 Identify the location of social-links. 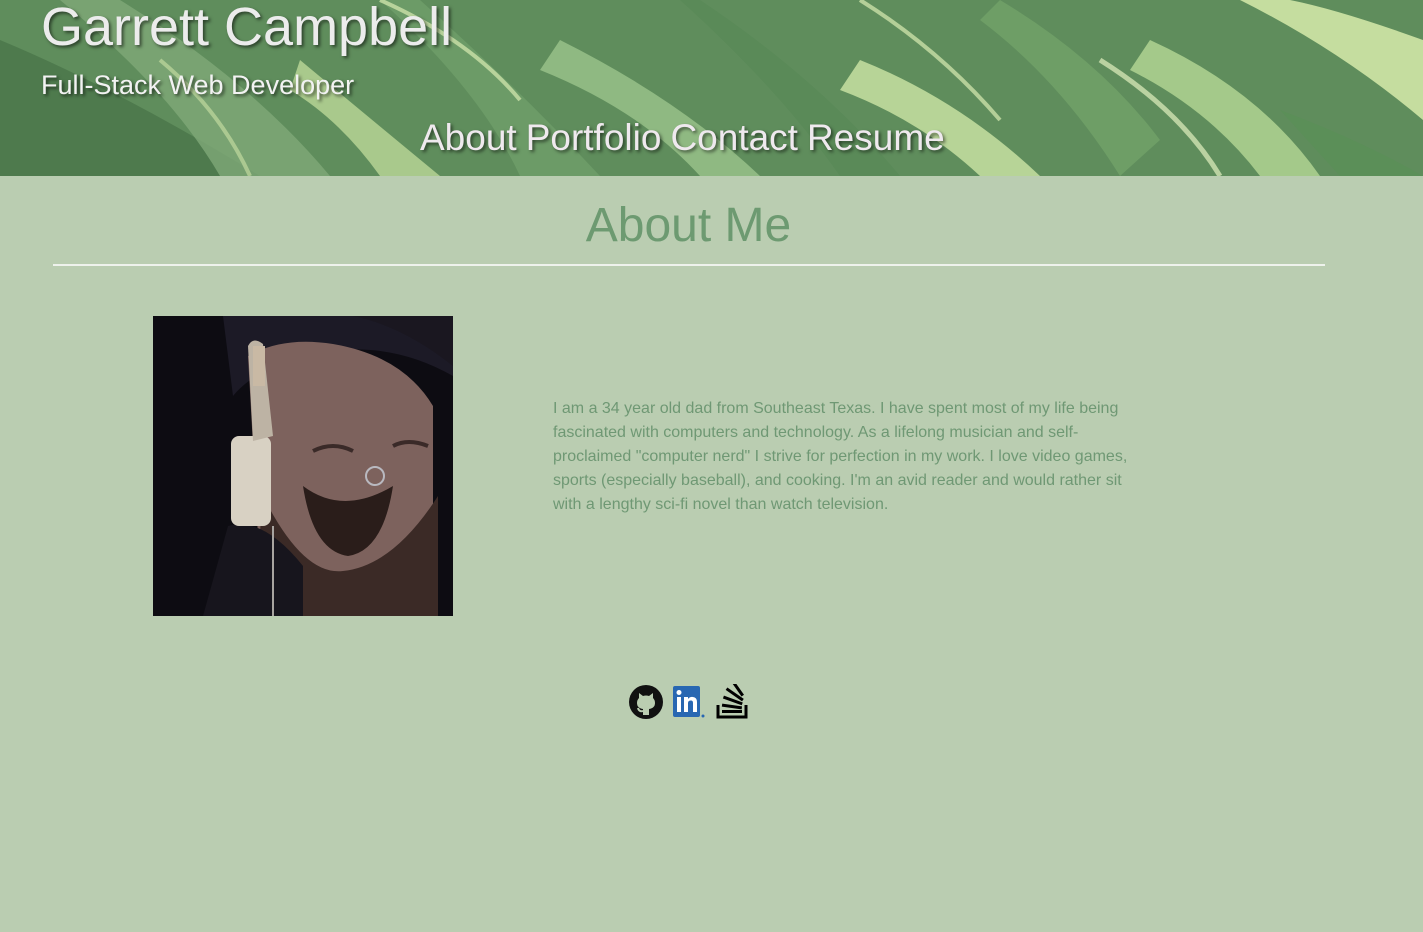
(689, 700).